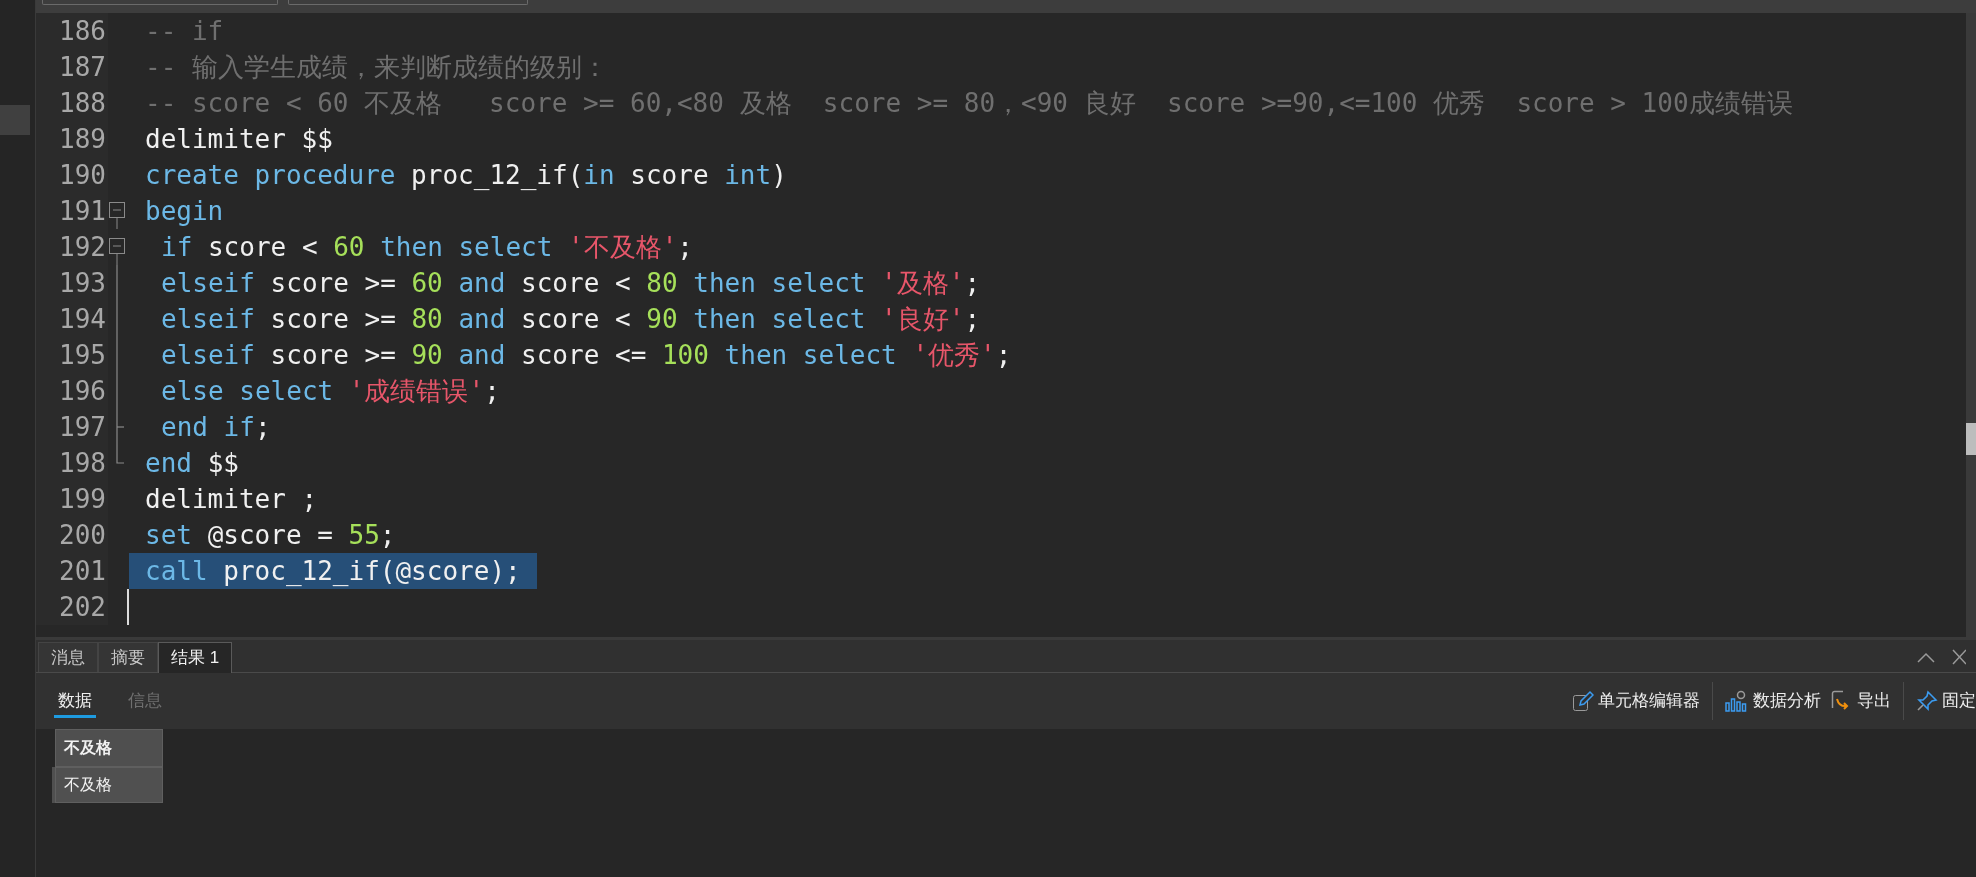  I want to click on toolbar-button: 单元格编辑器, so click(1636, 701).